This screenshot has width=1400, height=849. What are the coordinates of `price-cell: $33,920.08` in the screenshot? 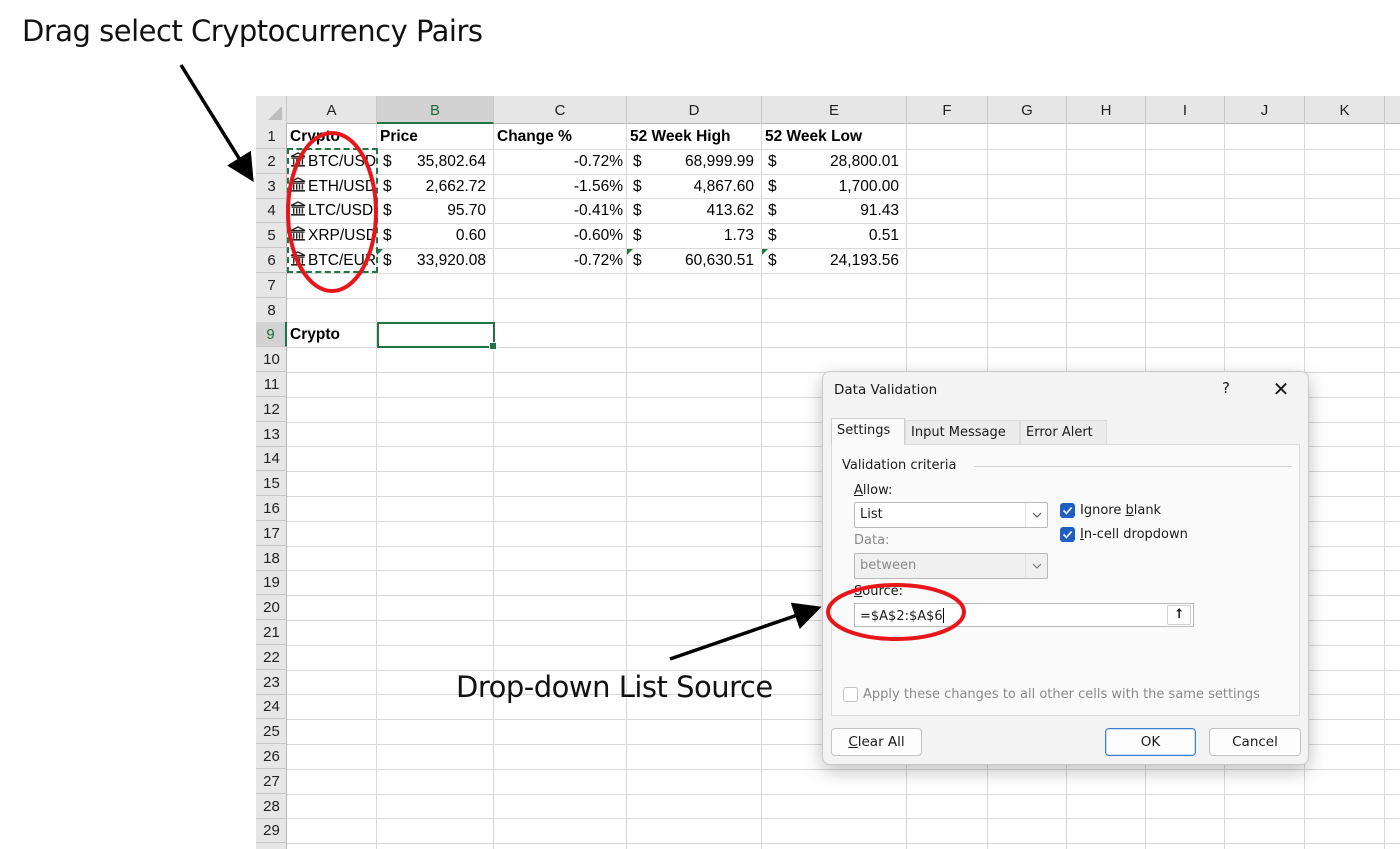 It's located at (435, 260).